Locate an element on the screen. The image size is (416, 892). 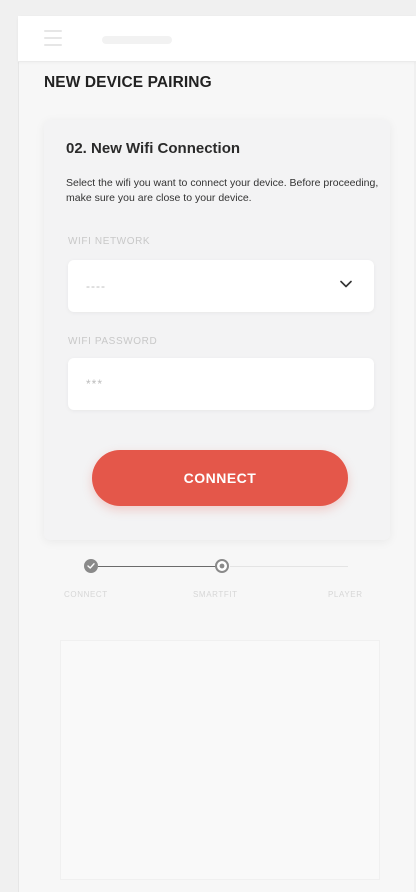
wifi-password-label: WIFI PASSWORD is located at coordinates (113, 341).